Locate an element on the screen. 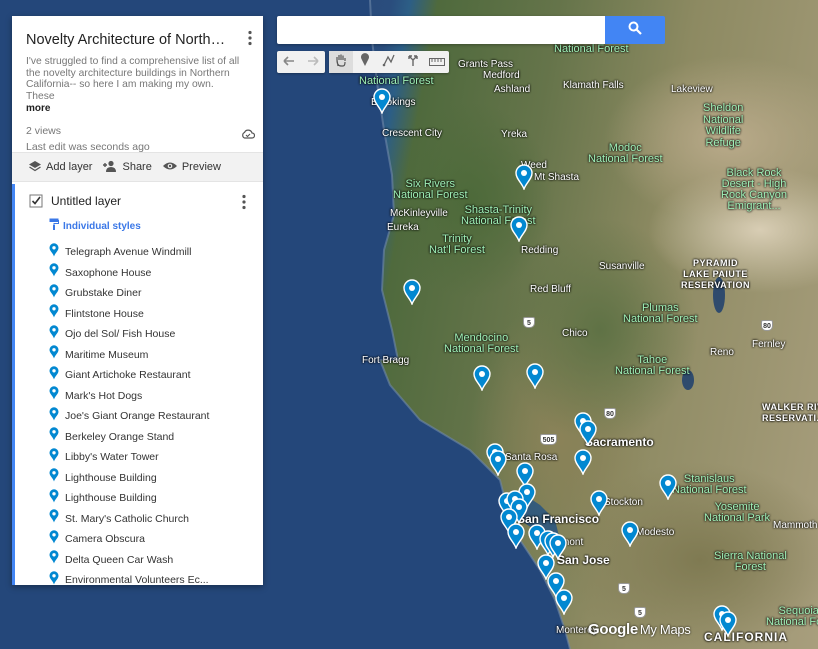 Image resolution: width=818 pixels, height=649 pixels. layer-visibility-checkbox is located at coordinates (36, 201).